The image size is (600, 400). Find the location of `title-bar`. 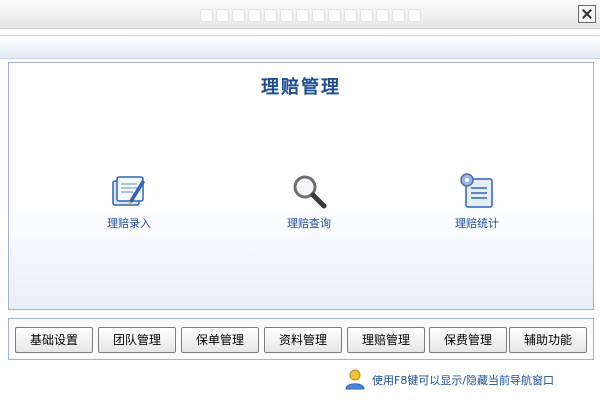

title-bar is located at coordinates (300, 14).